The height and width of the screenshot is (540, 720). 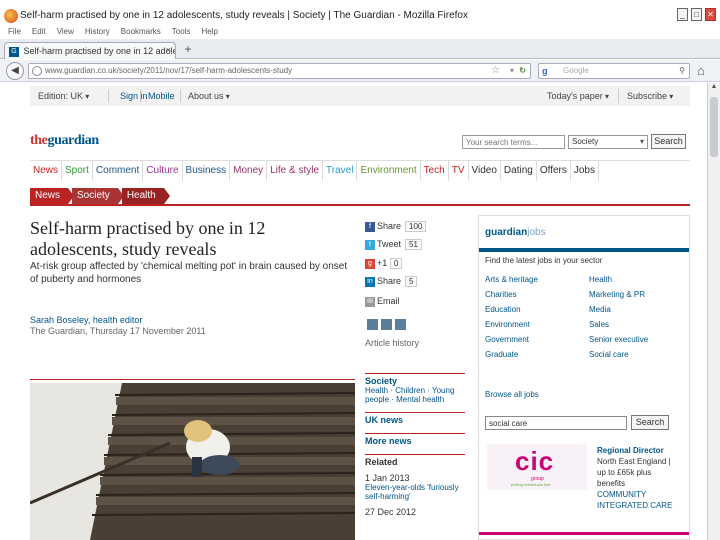 I want to click on minimize-button: _, so click(x=682, y=14).